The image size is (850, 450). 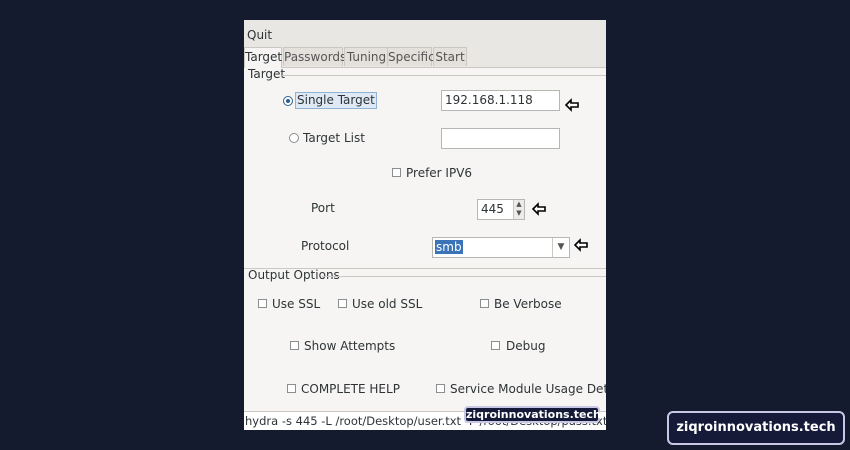 What do you see at coordinates (259, 35) in the screenshot?
I see `menu-quit: Quit` at bounding box center [259, 35].